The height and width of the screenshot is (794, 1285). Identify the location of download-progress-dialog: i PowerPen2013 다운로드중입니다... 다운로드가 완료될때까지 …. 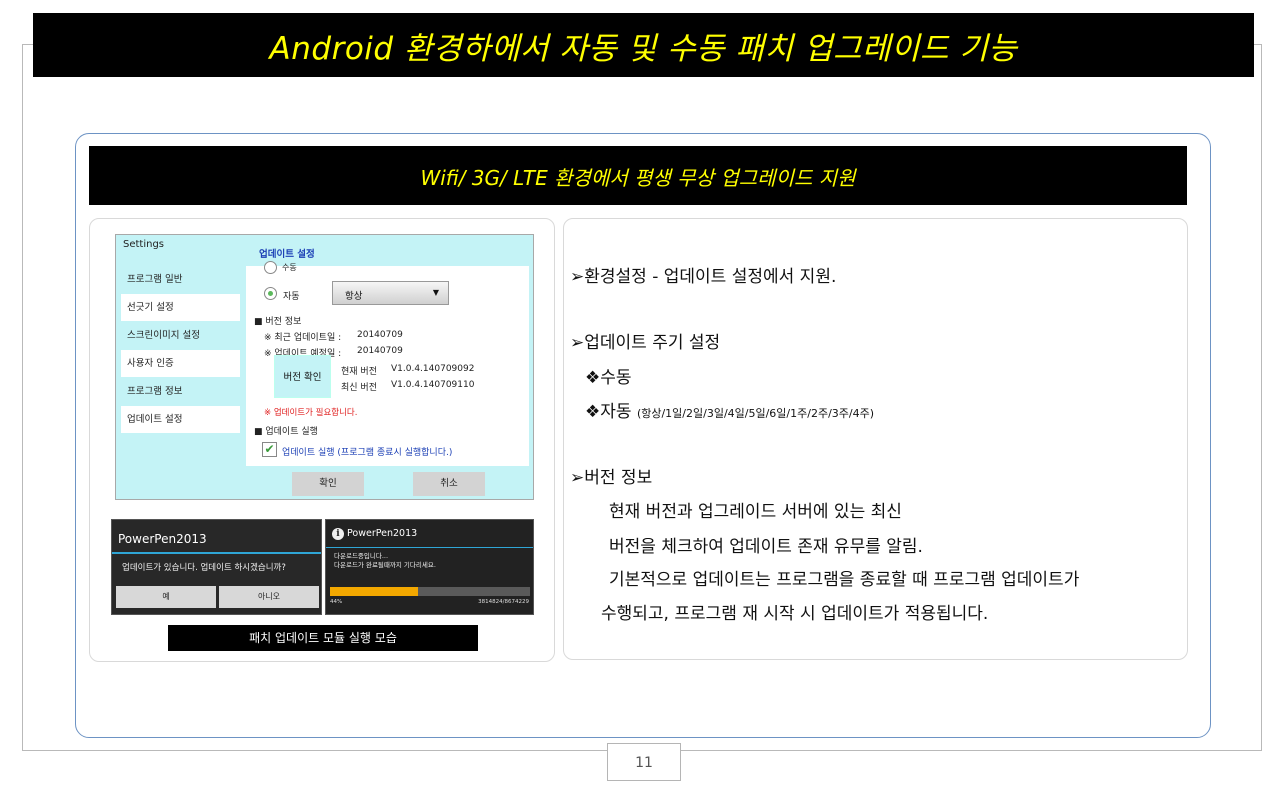
(429, 567).